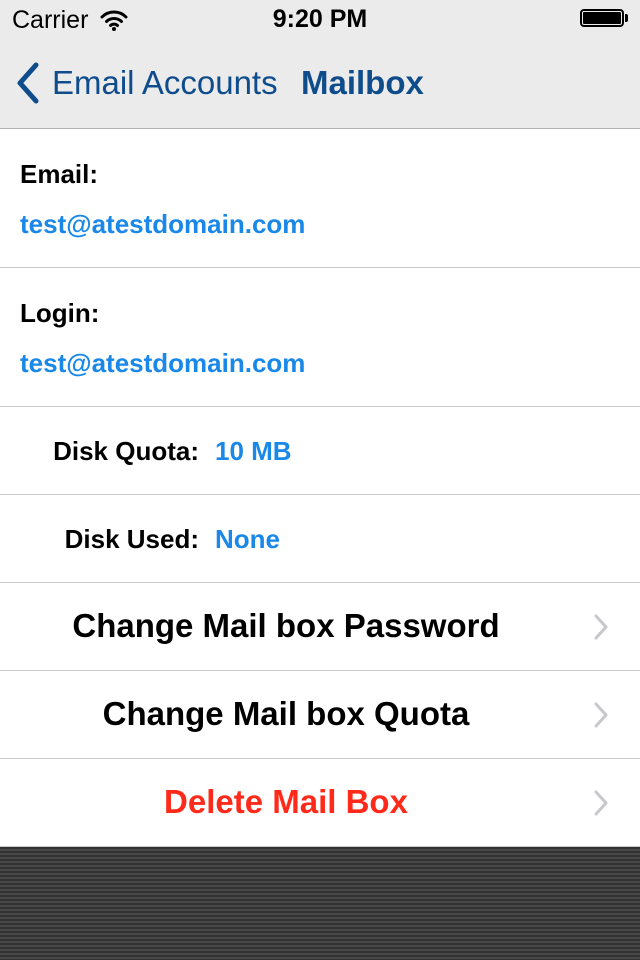  Describe the element at coordinates (320, 198) in the screenshot. I see `email-cell: Email: test@atestdomain.com` at that location.